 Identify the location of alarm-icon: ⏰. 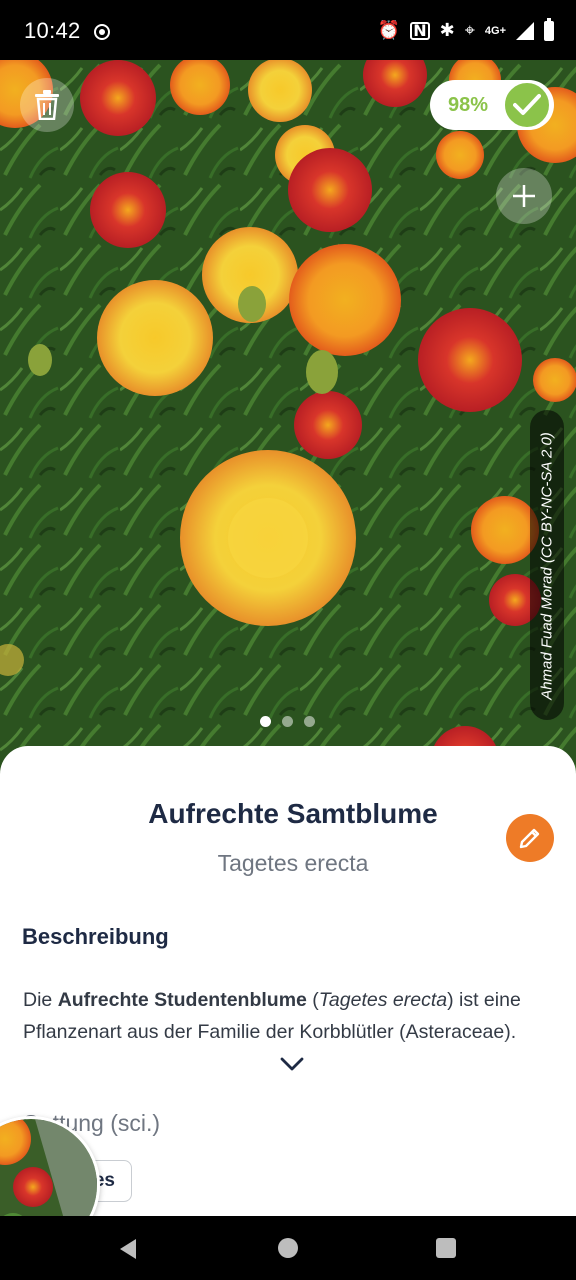
(389, 30).